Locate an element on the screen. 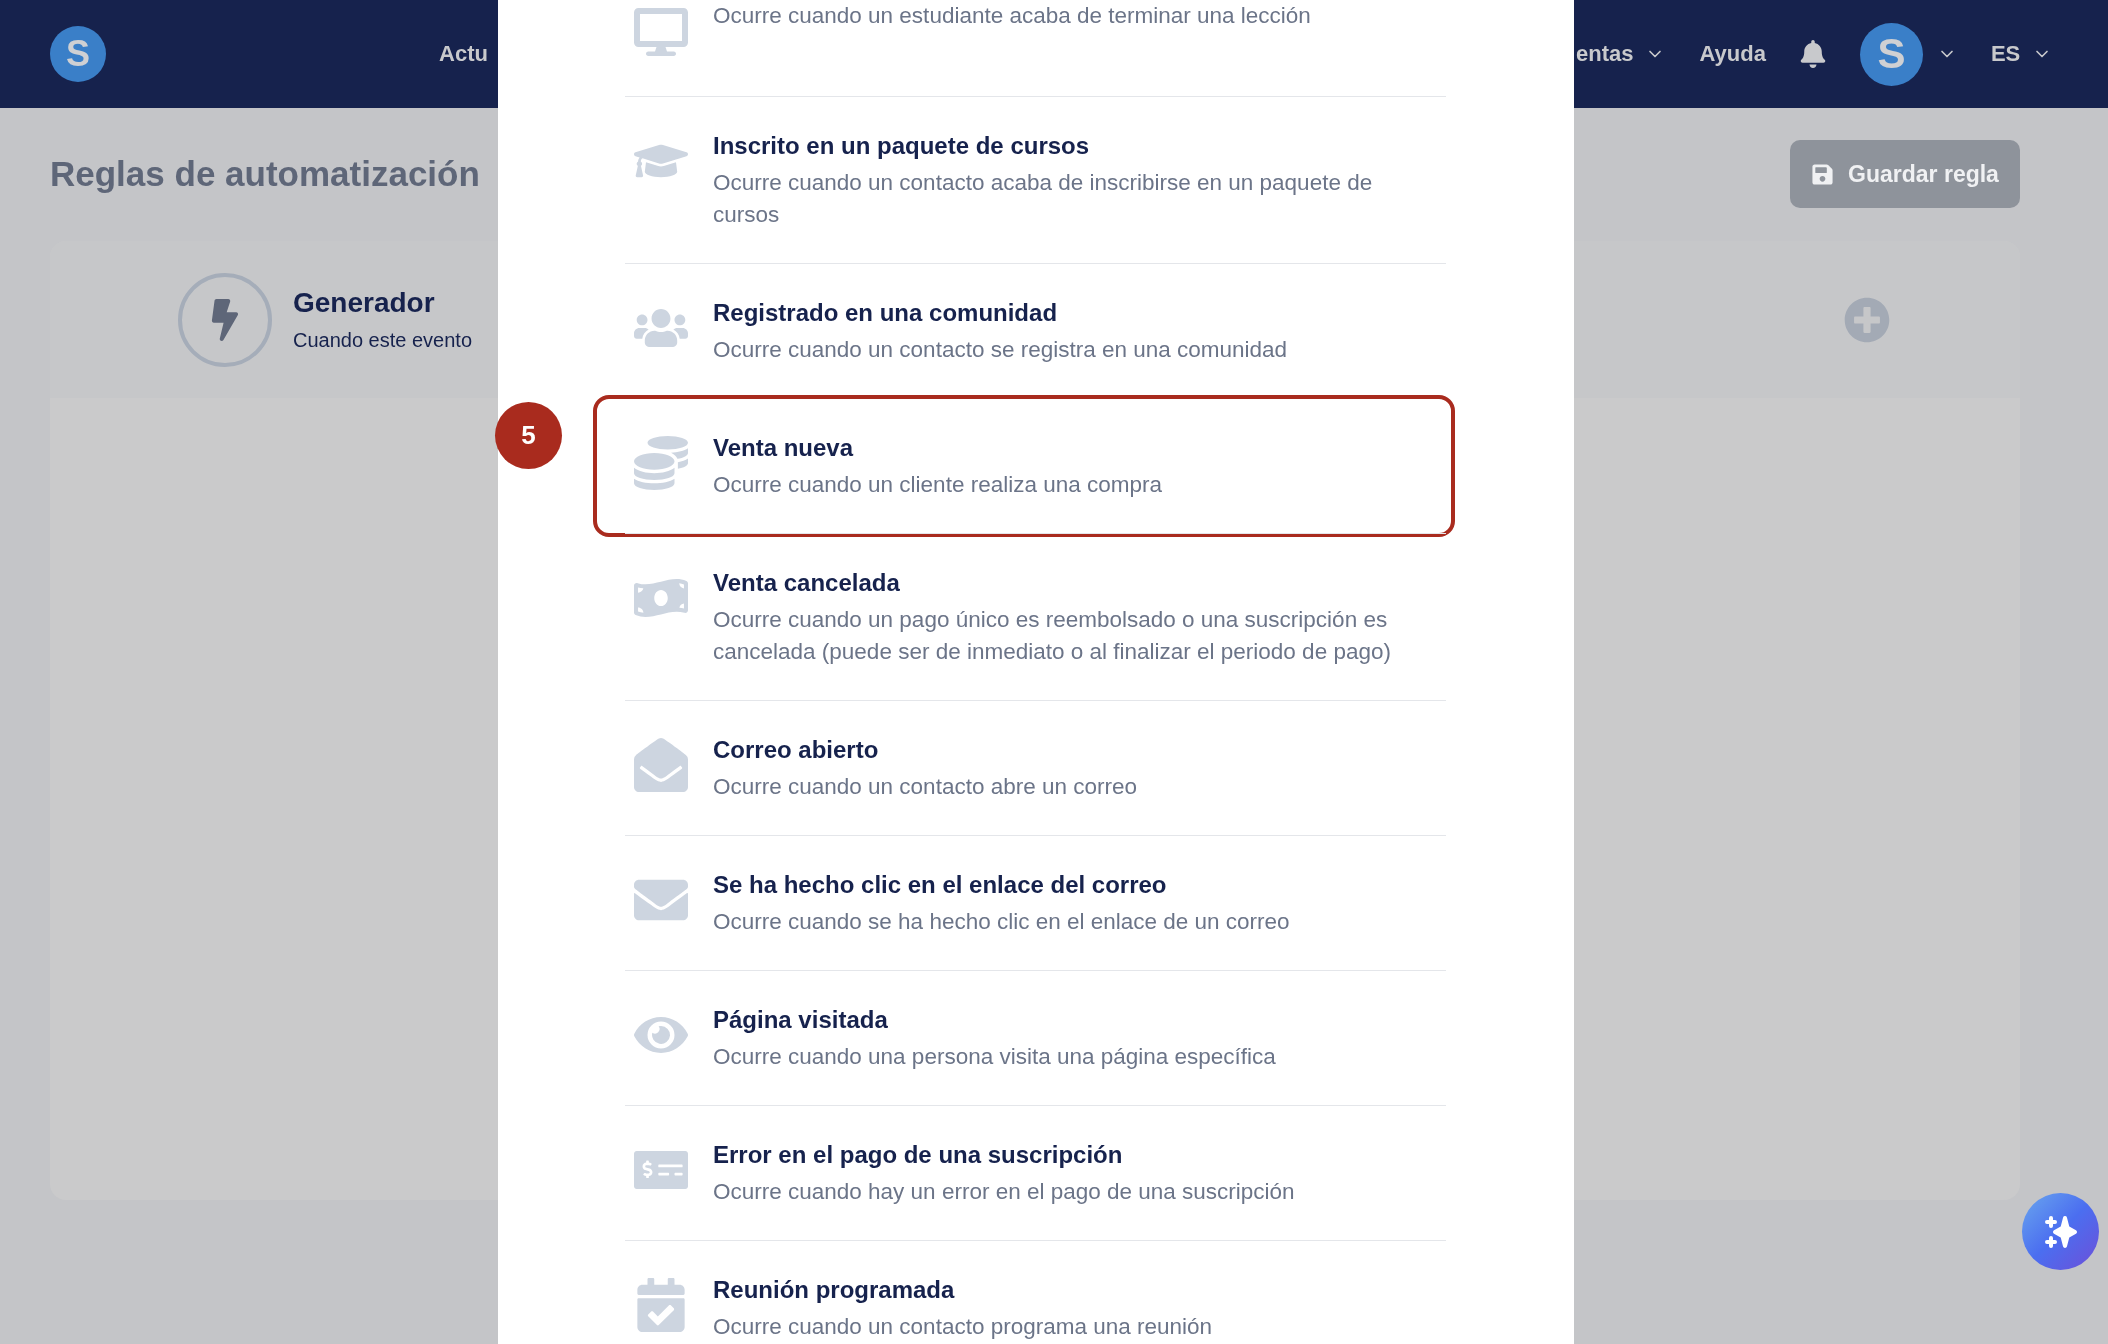  event-description: Ocurre cuando hay un error en el pago de una suscripción is located at coordinates (1004, 1192).